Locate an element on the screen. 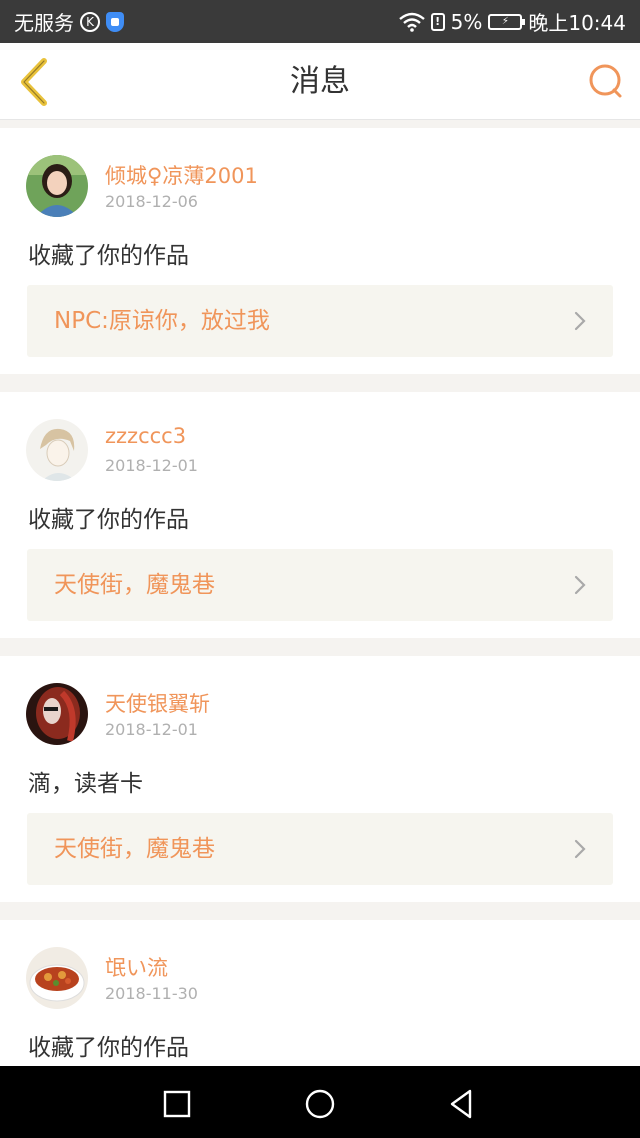  wifi-icon is located at coordinates (411, 22).